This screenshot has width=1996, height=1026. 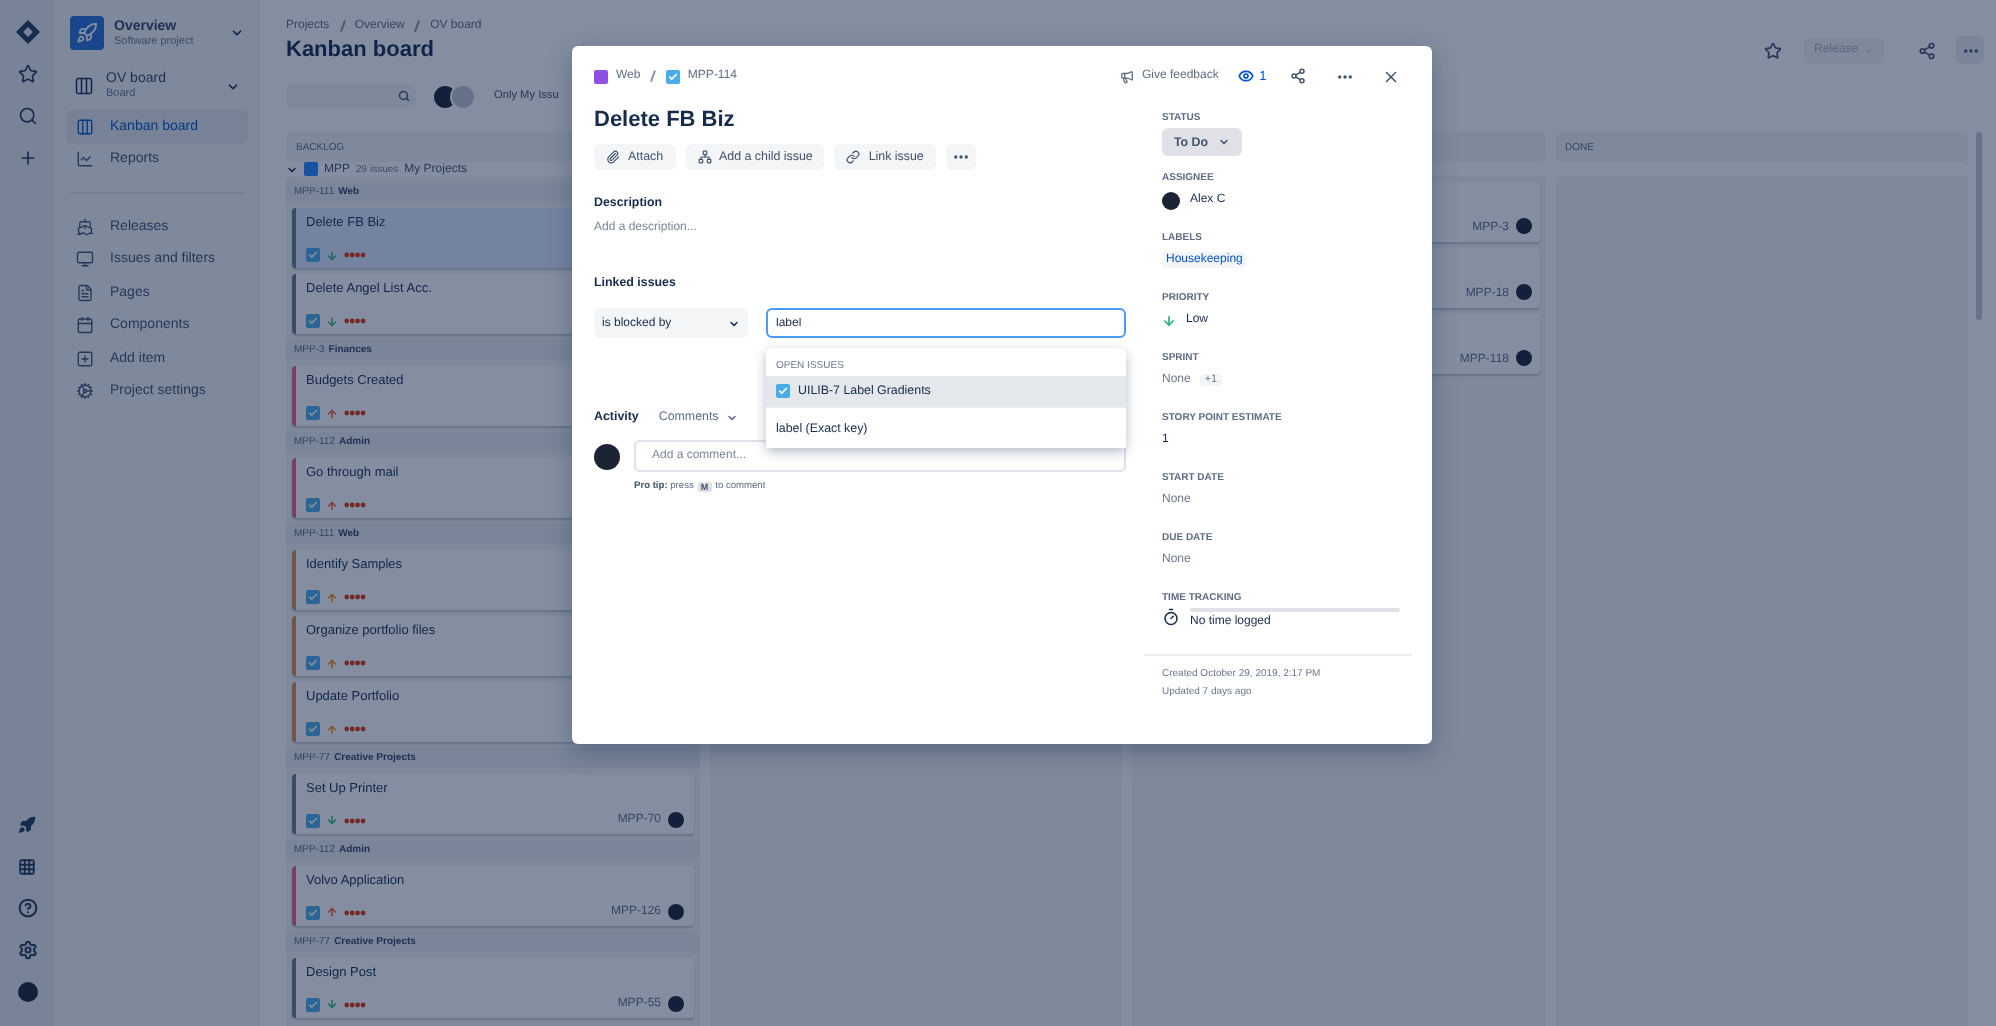 What do you see at coordinates (27, 908) in the screenshot?
I see `help-icon` at bounding box center [27, 908].